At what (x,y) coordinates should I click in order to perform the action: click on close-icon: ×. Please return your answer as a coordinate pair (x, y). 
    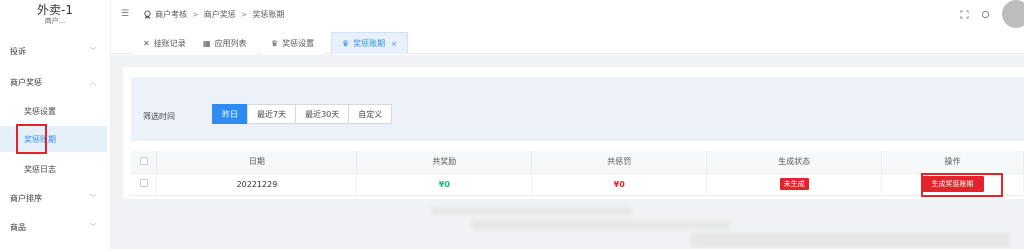
    Looking at the image, I should click on (394, 44).